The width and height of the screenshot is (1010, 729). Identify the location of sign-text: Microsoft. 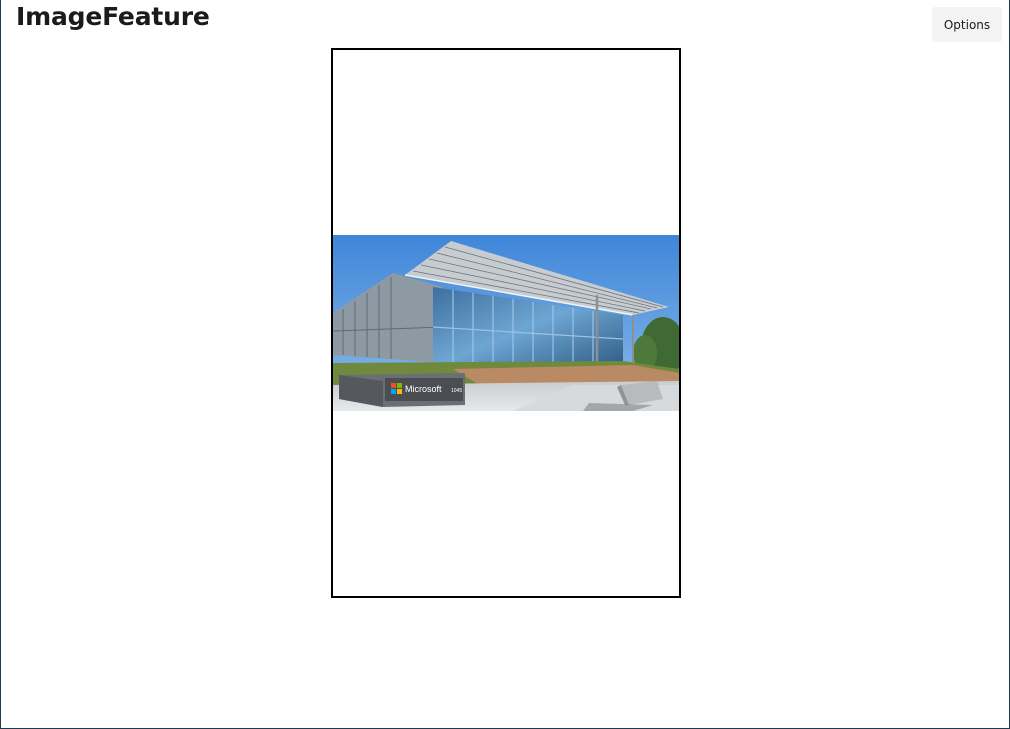
(423, 389).